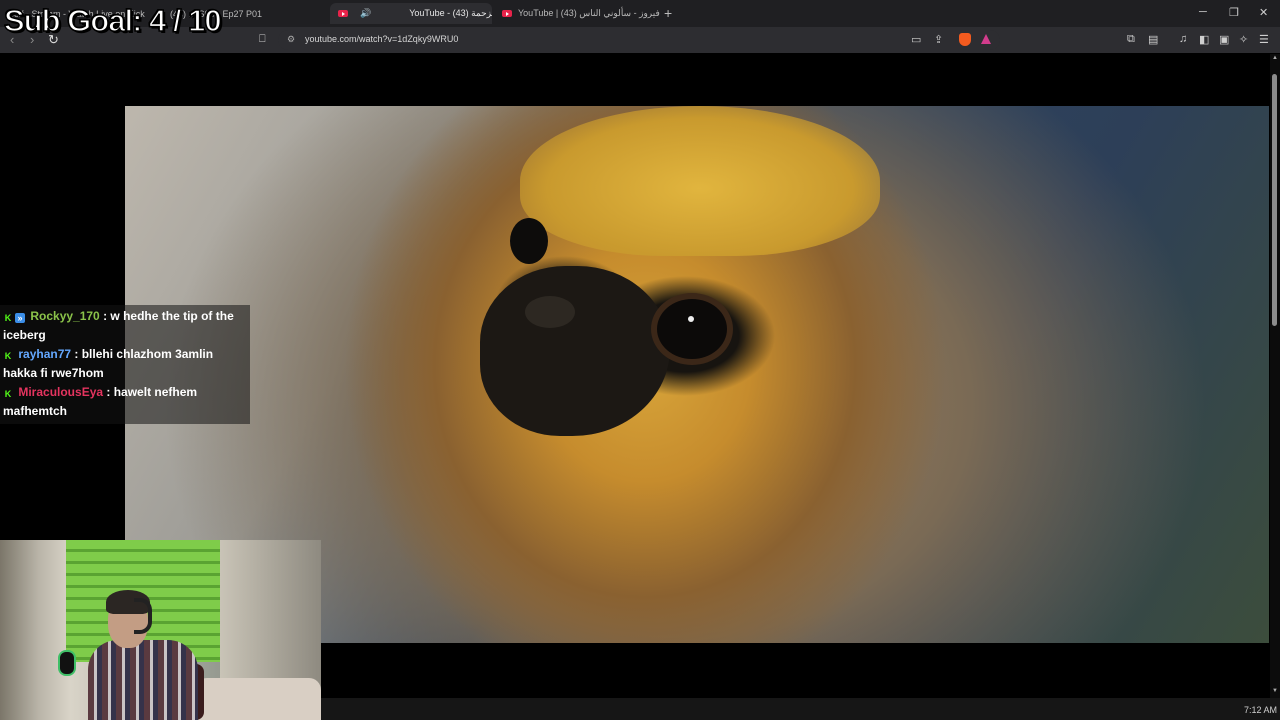  Describe the element at coordinates (668, 13) in the screenshot. I see `new-tab-button: +` at that location.